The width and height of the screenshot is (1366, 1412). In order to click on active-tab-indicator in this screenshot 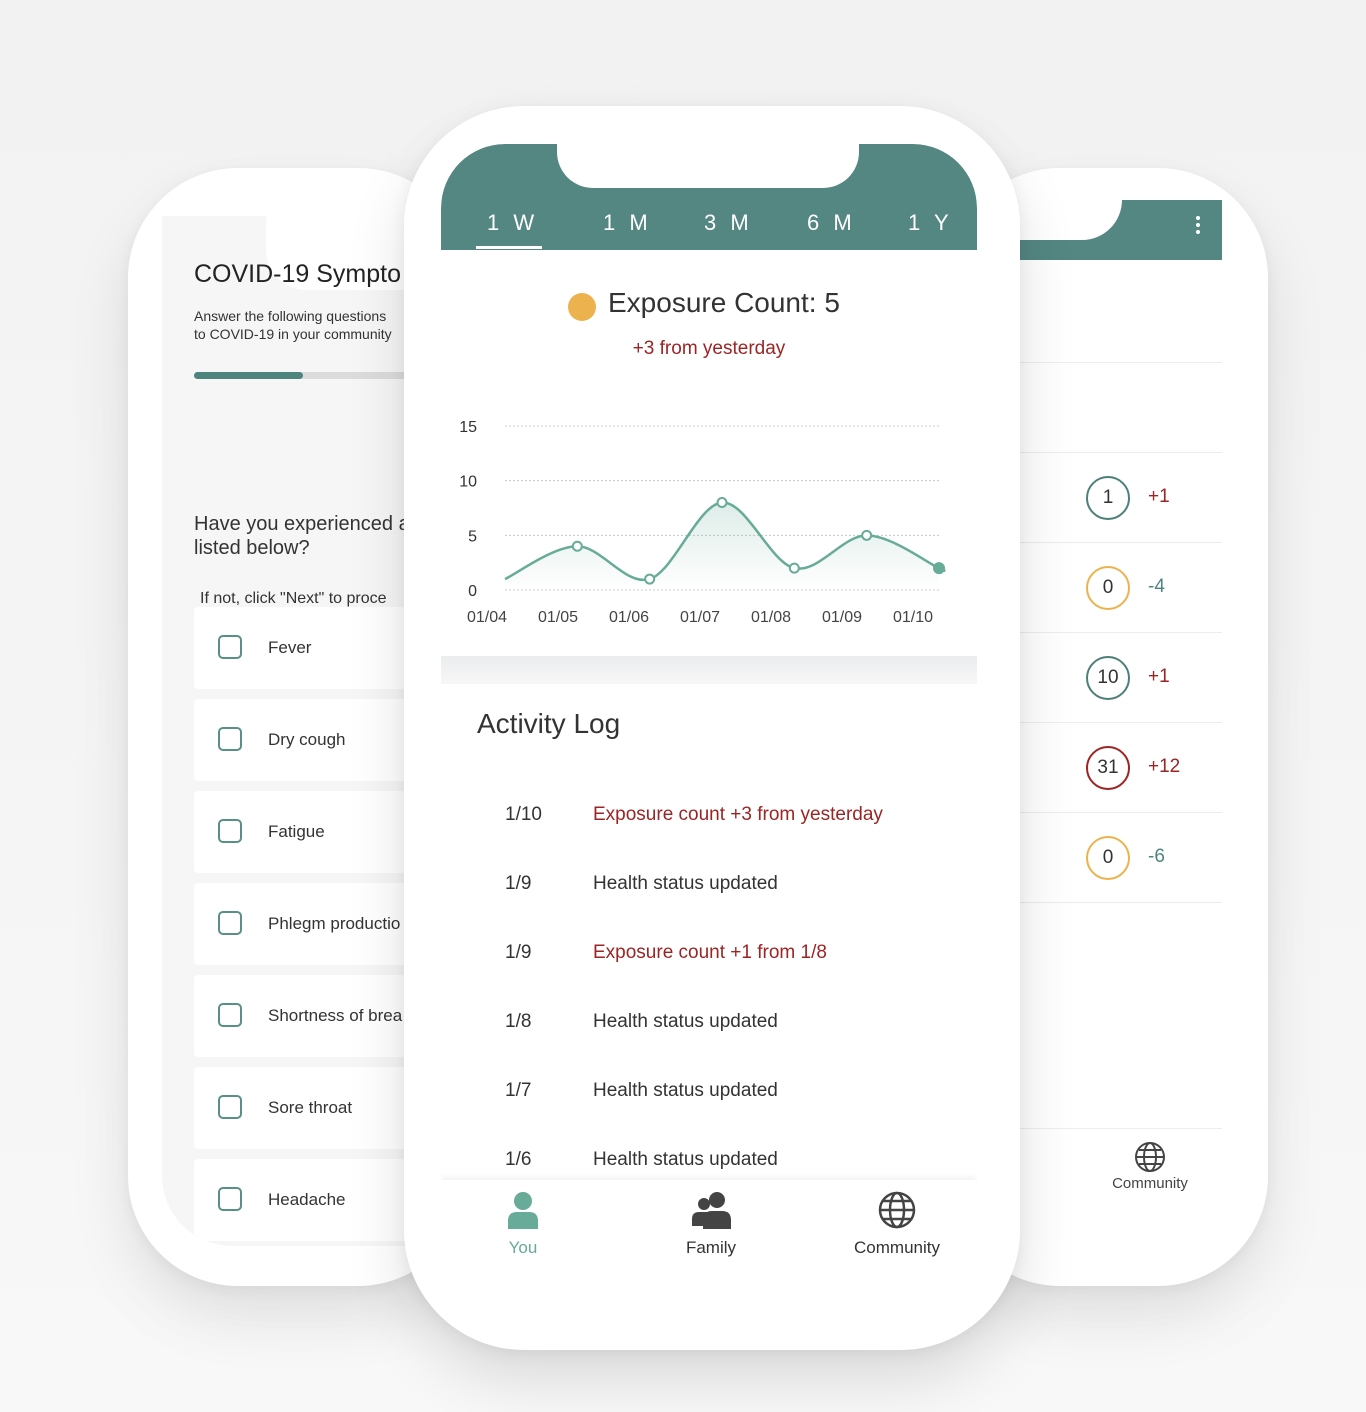, I will do `click(509, 247)`.